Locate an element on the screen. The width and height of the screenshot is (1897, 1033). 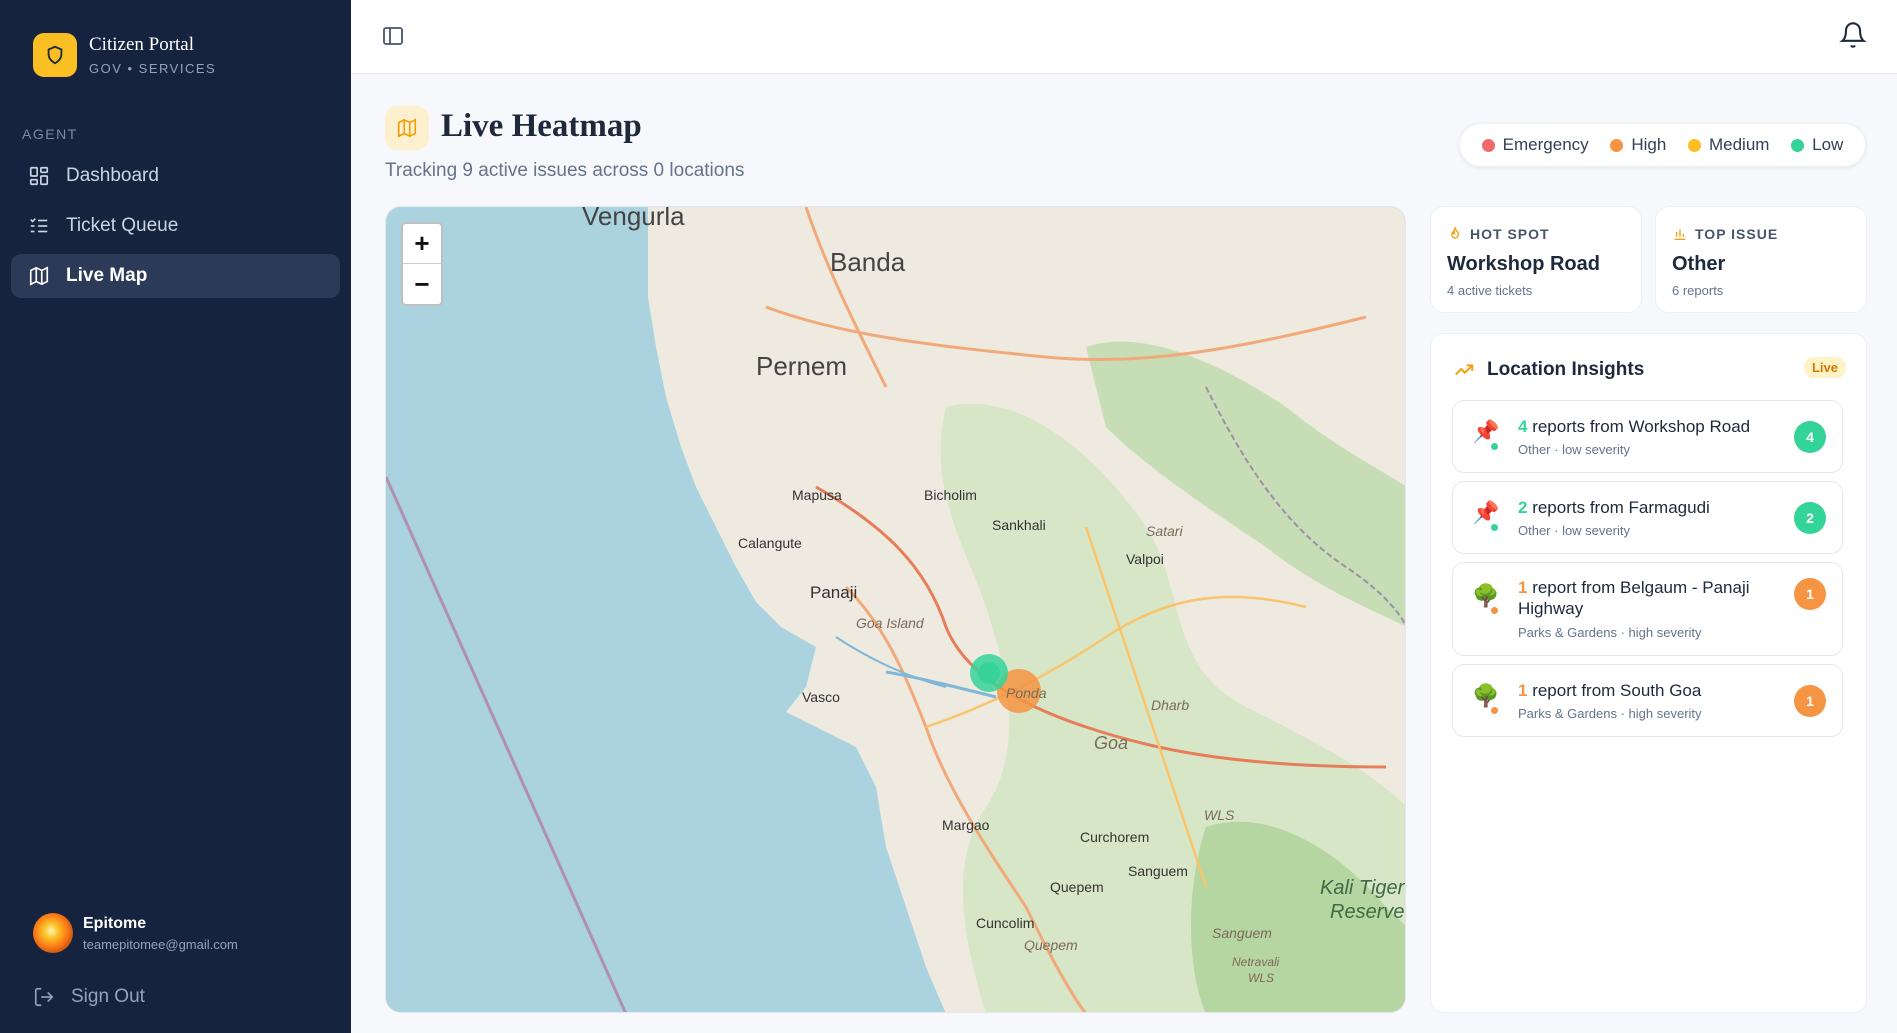
map-label: Kali Tiger is located at coordinates (1362, 888).